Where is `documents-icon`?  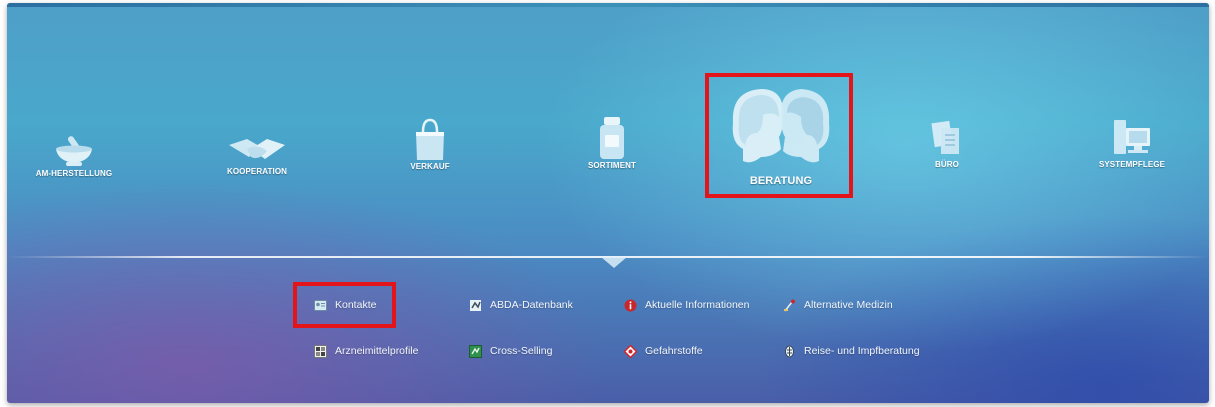
documents-icon is located at coordinates (945, 137).